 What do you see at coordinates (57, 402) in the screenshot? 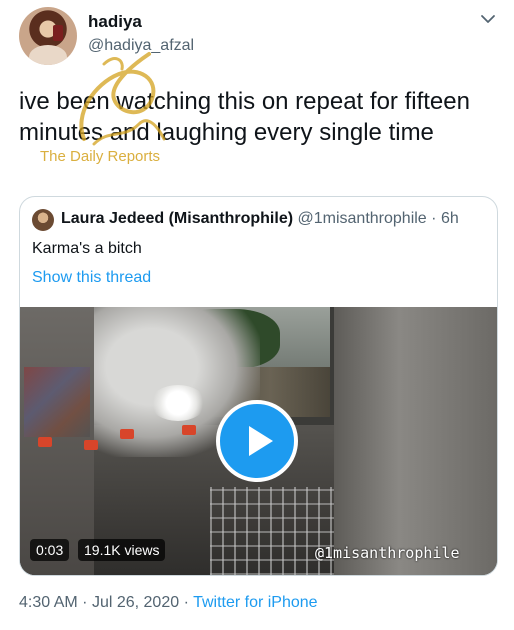
I see `video-scene-graffiti` at bounding box center [57, 402].